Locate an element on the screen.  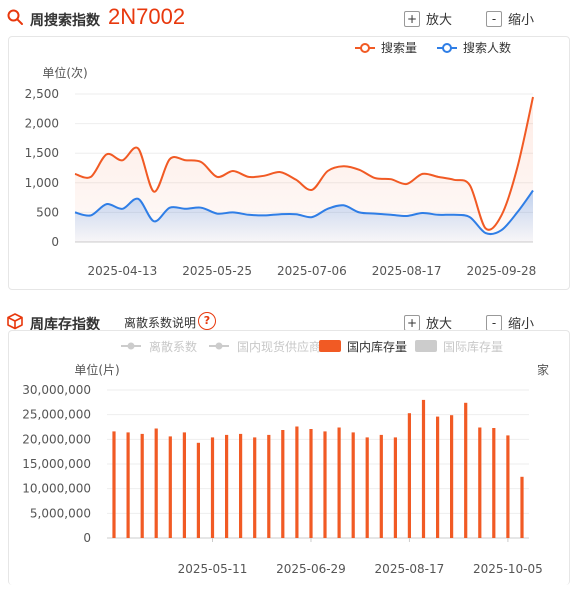
legend-item: 国内库存量 is located at coordinates (363, 346).